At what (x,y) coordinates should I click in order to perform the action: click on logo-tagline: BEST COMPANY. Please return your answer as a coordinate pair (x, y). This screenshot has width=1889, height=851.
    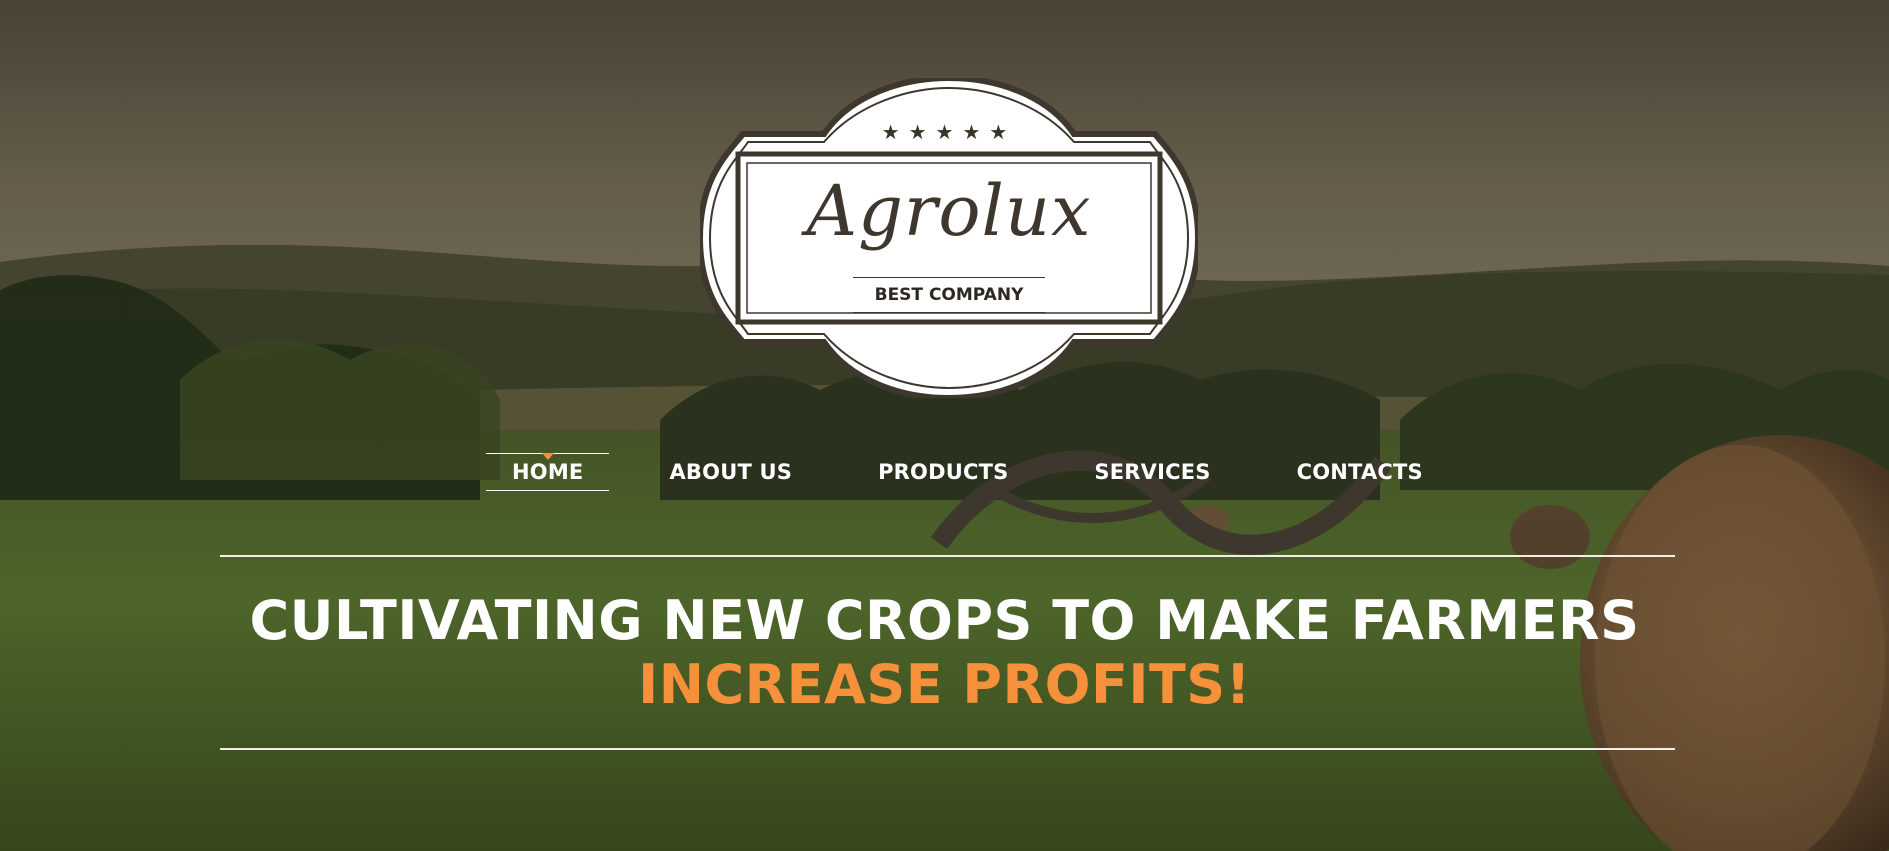
    Looking at the image, I should click on (949, 295).